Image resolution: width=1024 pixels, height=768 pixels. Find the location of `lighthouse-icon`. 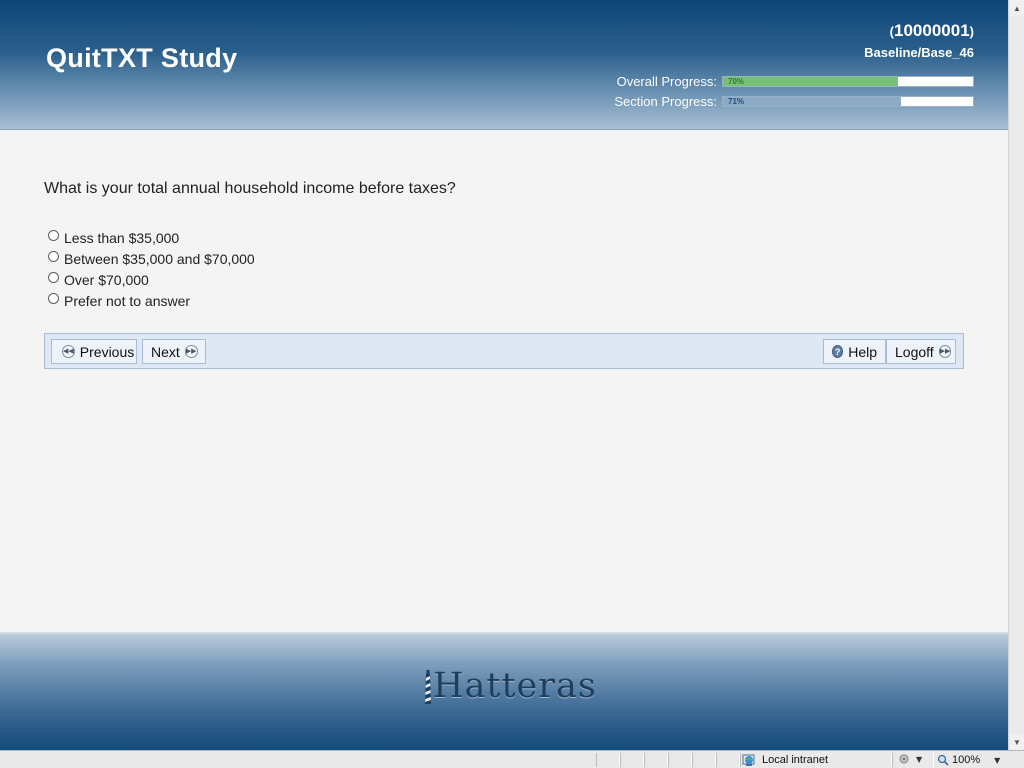

lighthouse-icon is located at coordinates (428, 687).